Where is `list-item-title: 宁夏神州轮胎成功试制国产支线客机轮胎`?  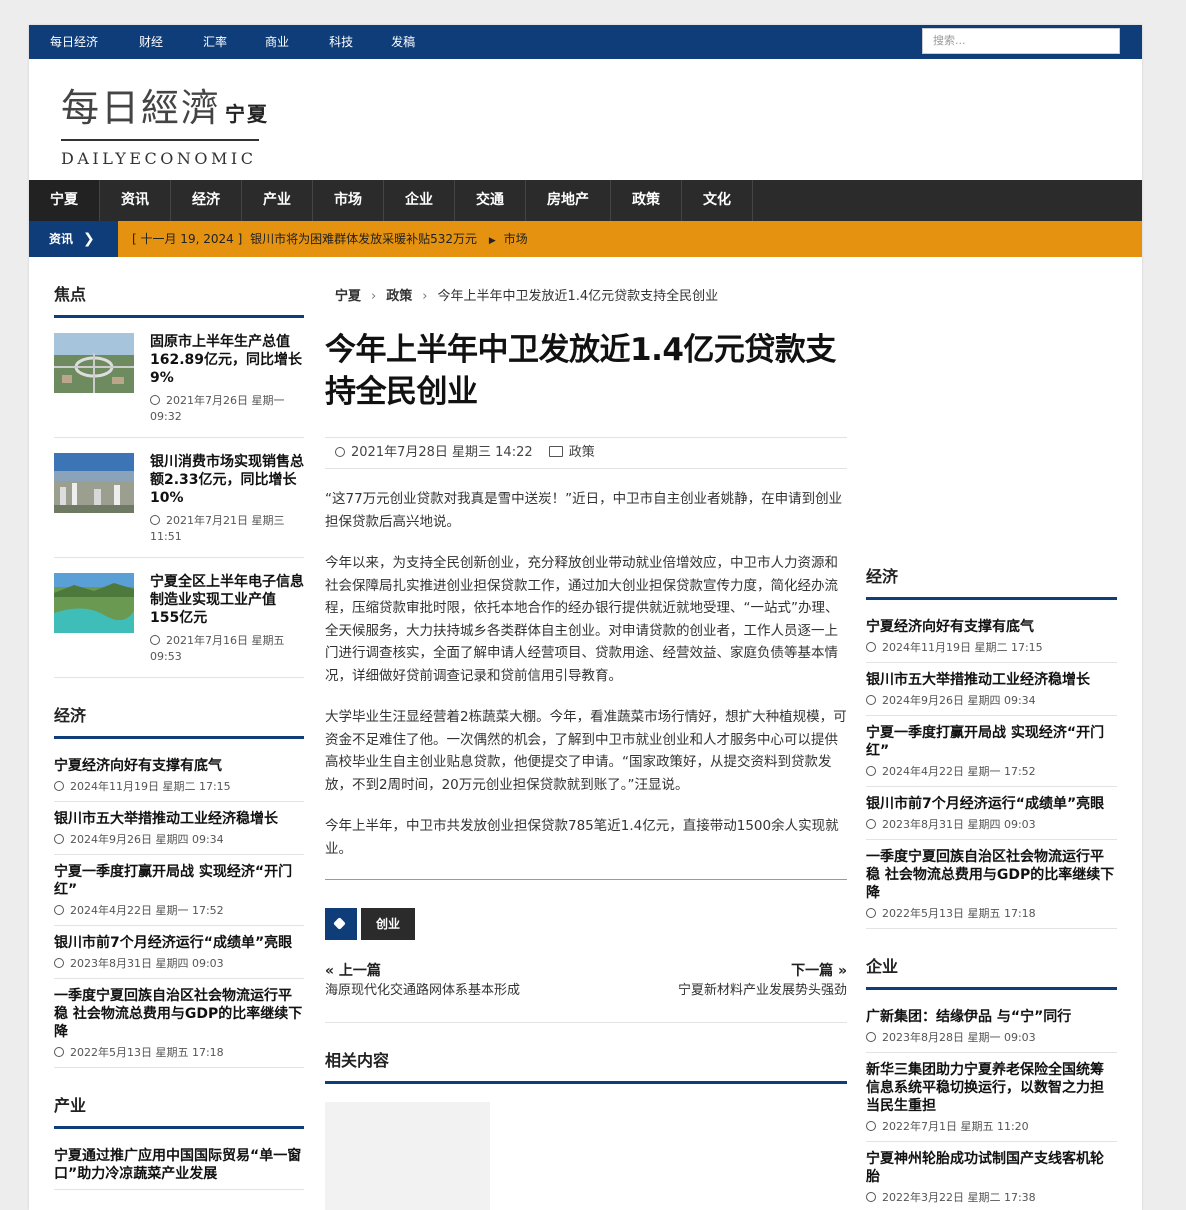
list-item-title: 宁夏神州轮胎成功试制国产支线客机轮胎 is located at coordinates (991, 1168).